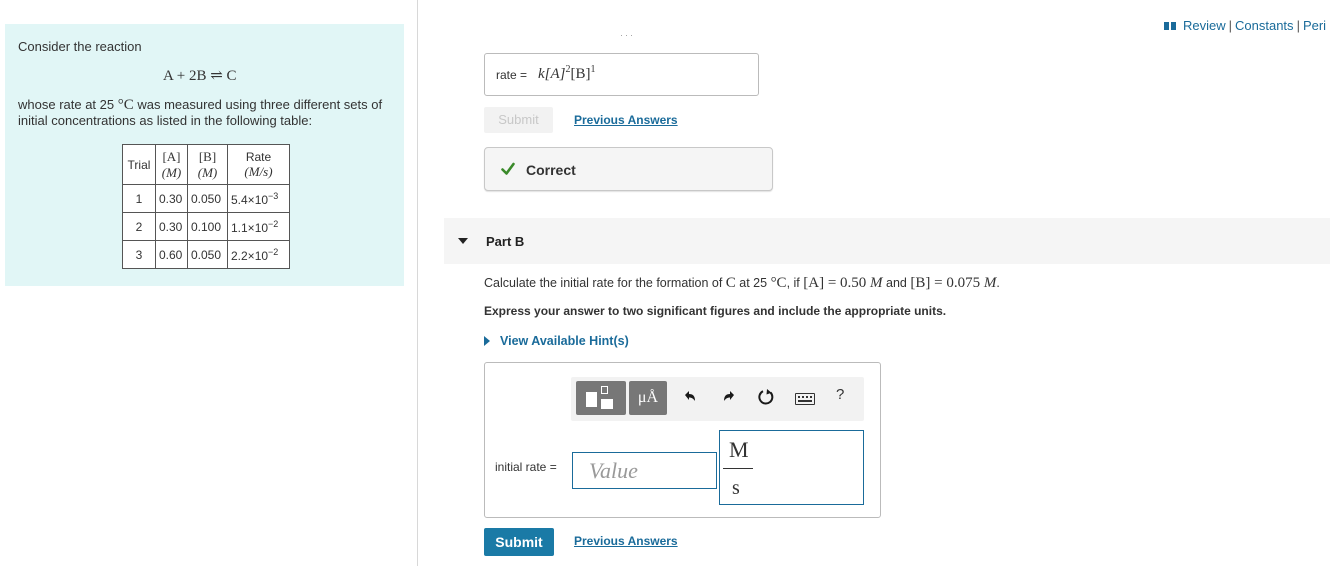  Describe the element at coordinates (621, 74) in the screenshot. I see `part-a-answer-box: rate = k[A]2[B]1` at that location.